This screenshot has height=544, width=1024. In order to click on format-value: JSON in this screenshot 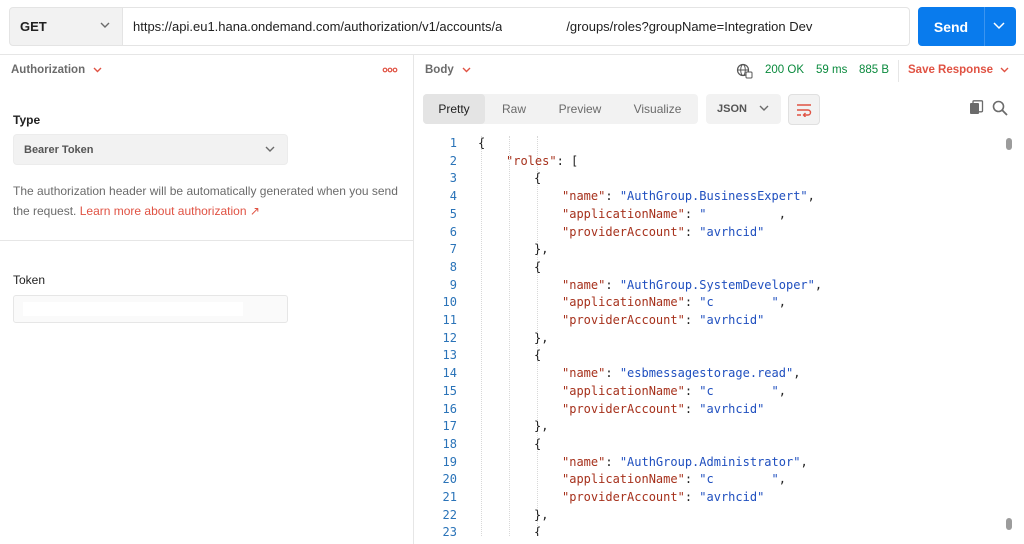, I will do `click(732, 109)`.